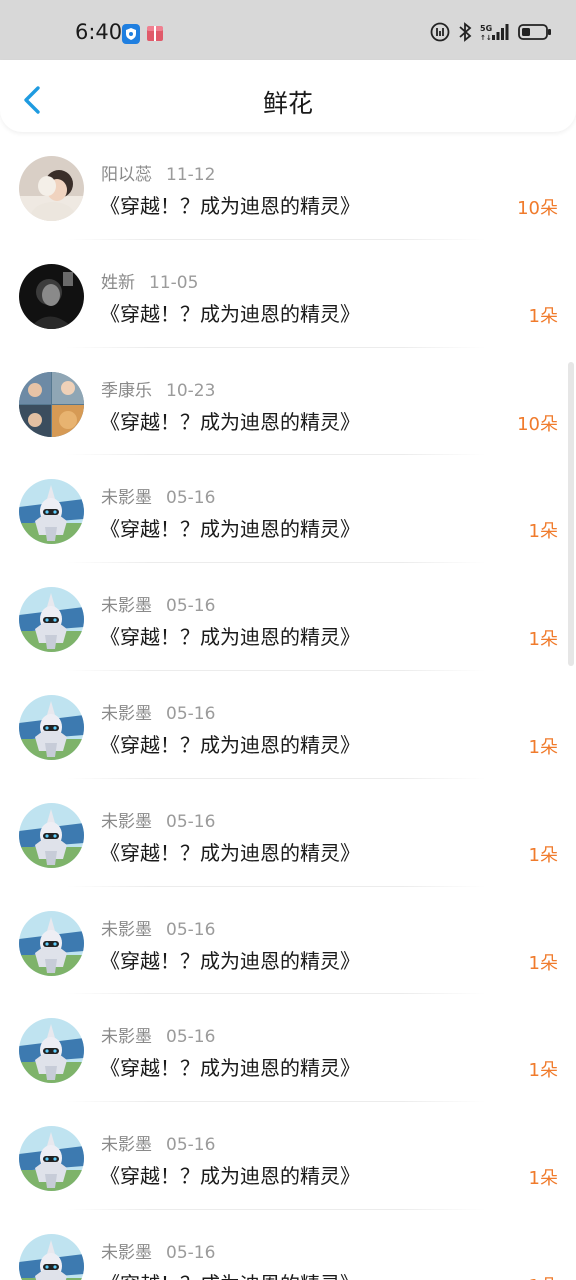 Image resolution: width=576 pixels, height=1280 pixels. What do you see at coordinates (191, 175) in the screenshot?
I see `item-date: 11-12` at bounding box center [191, 175].